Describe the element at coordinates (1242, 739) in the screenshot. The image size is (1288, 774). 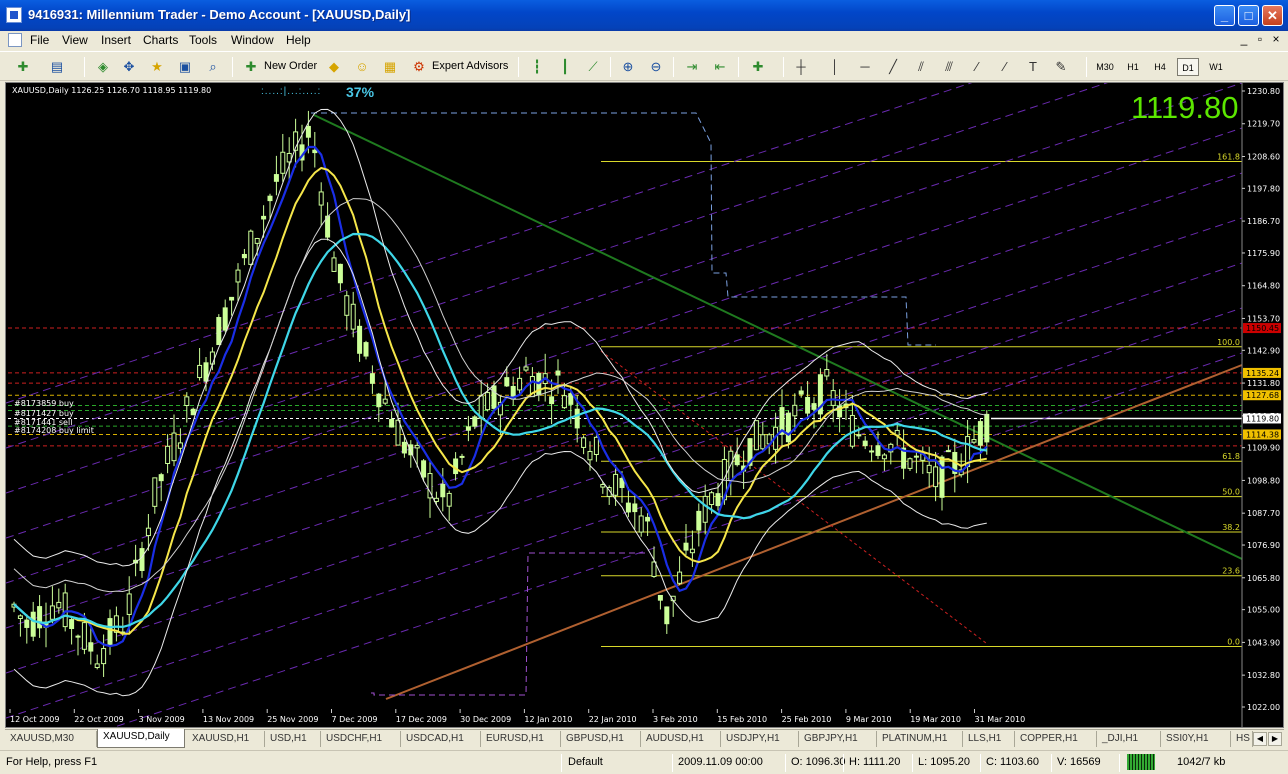
I see `tab-hs: HS` at that location.